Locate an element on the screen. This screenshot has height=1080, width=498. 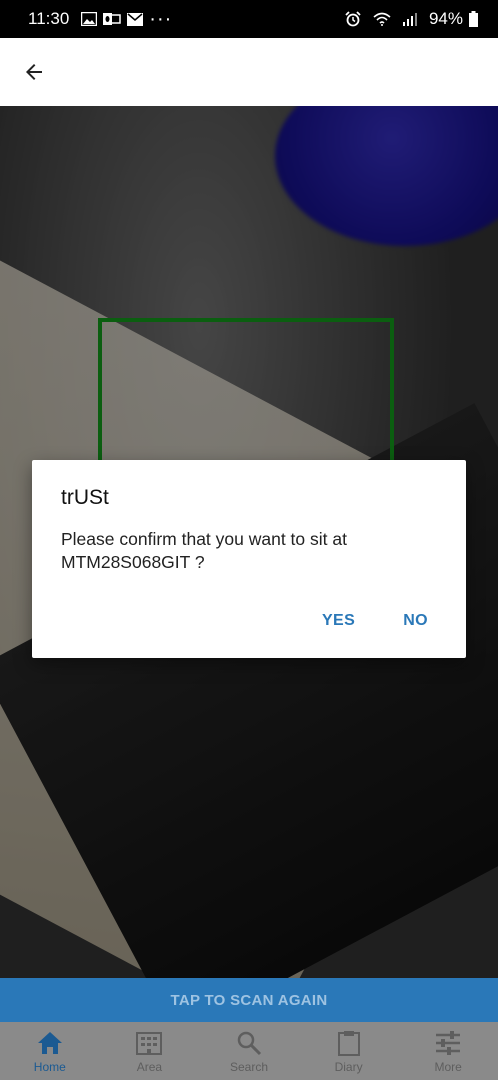
search-icon is located at coordinates (249, 1043).